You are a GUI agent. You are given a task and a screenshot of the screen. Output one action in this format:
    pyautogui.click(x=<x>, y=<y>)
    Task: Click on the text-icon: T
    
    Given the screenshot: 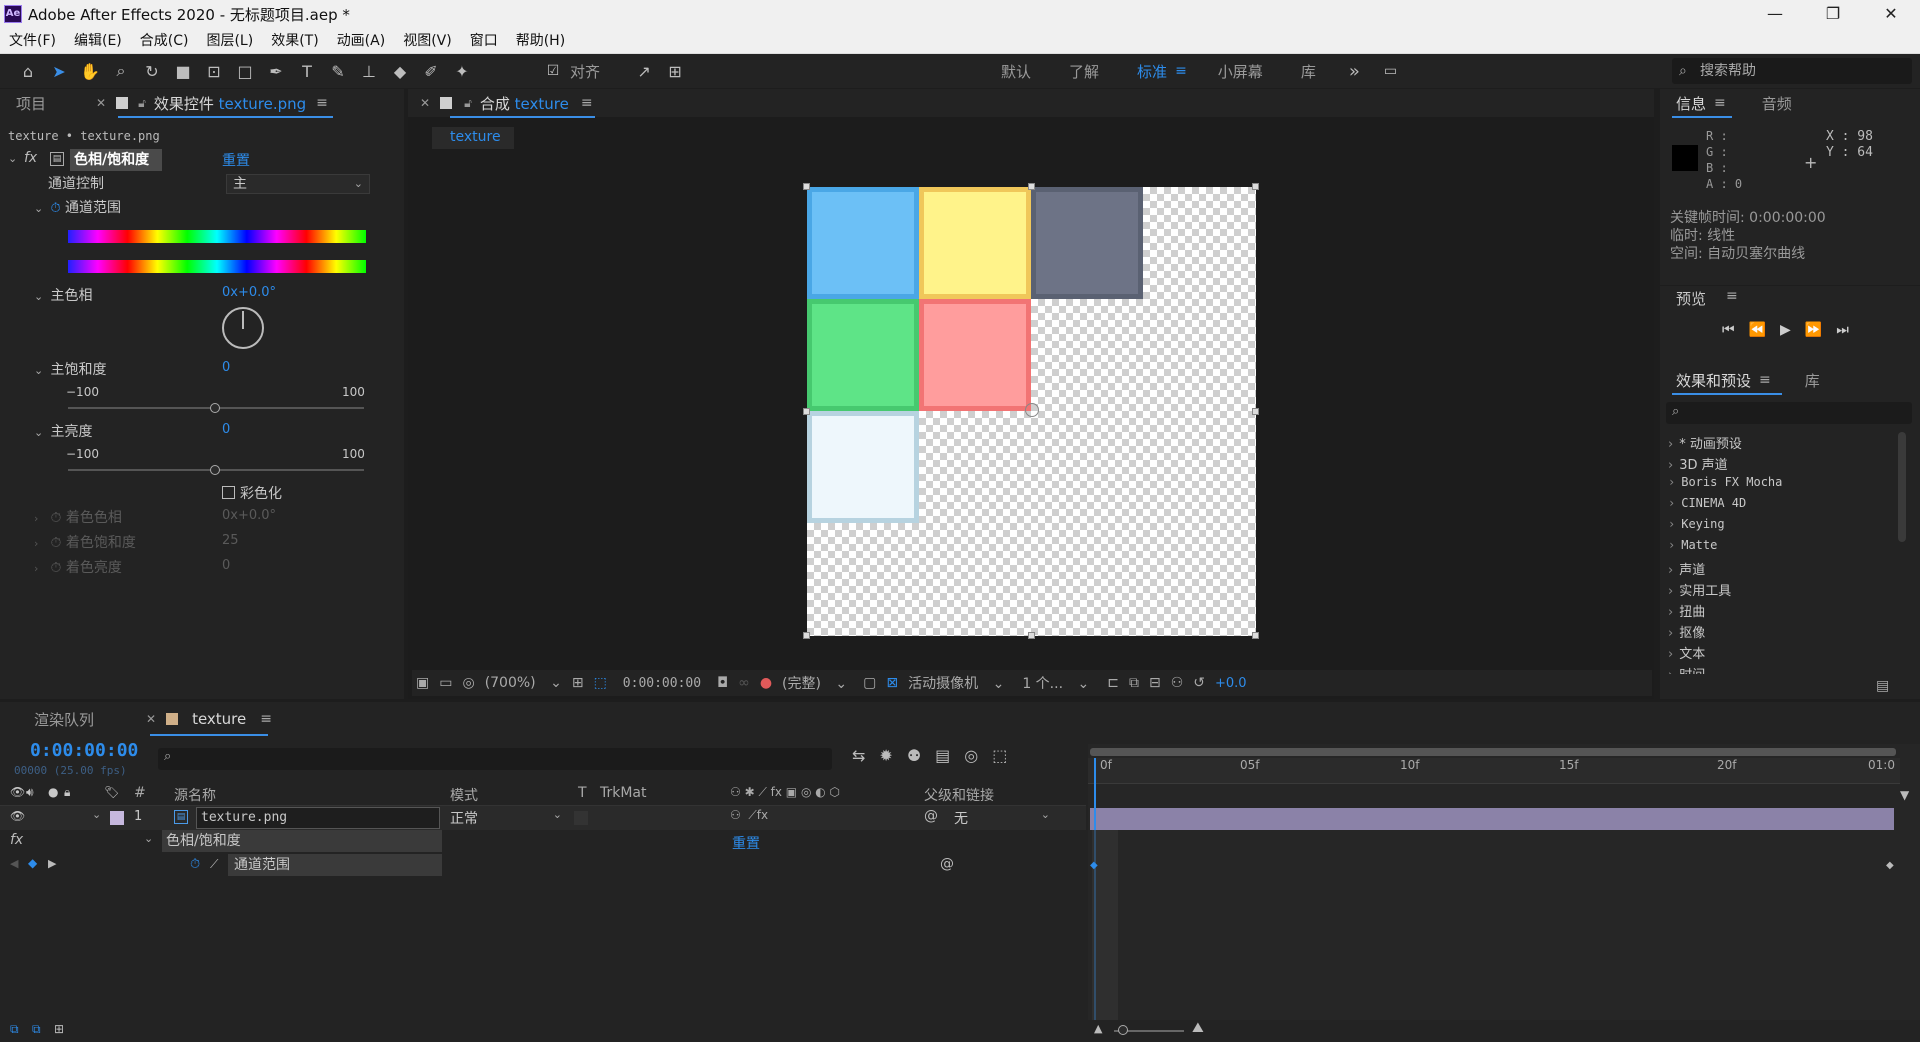 What is the action you would take?
    pyautogui.click(x=307, y=71)
    